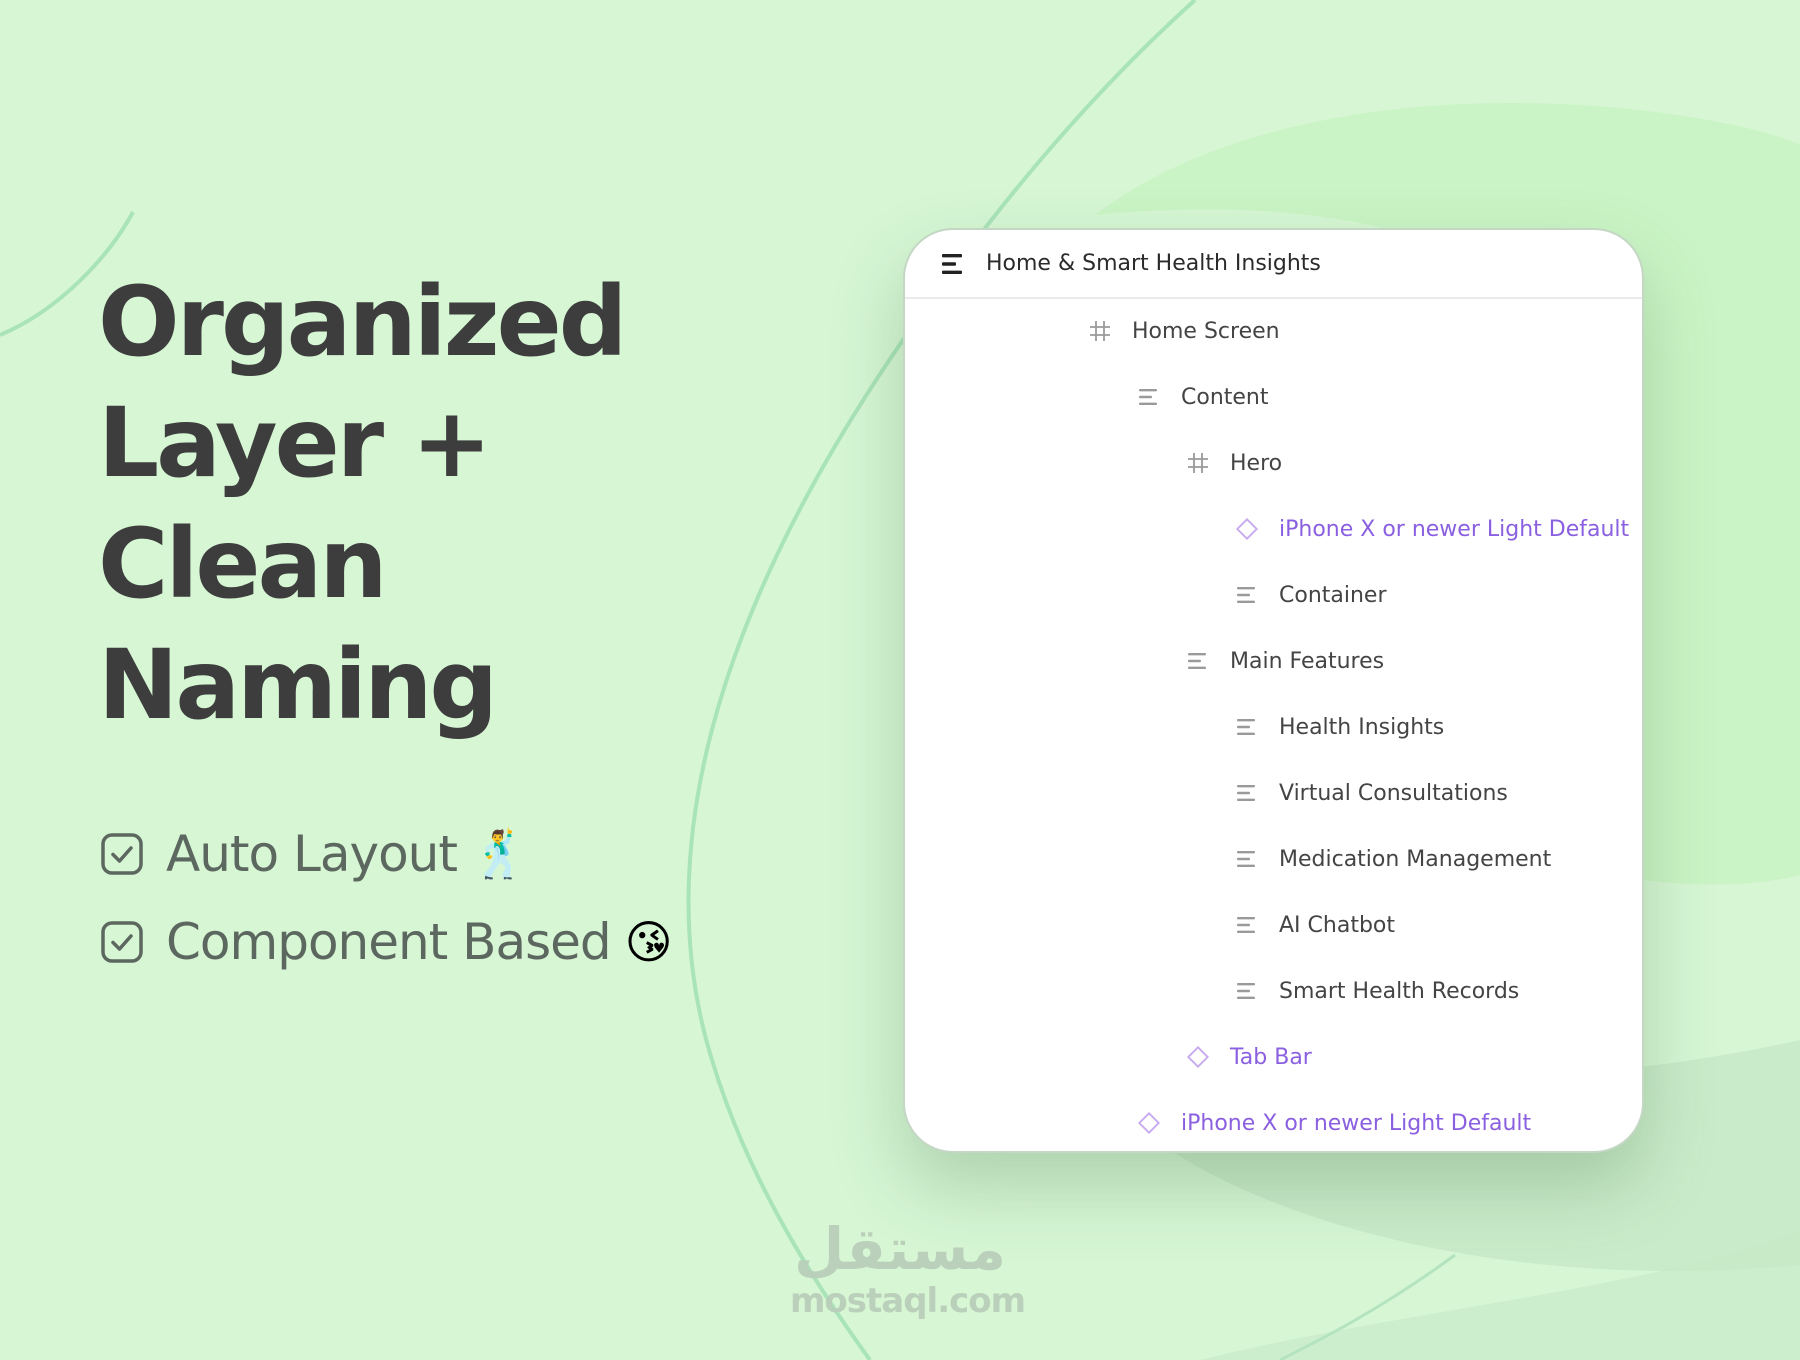  Describe the element at coordinates (295, 443) in the screenshot. I see `headline-line-2: Layer +` at that location.